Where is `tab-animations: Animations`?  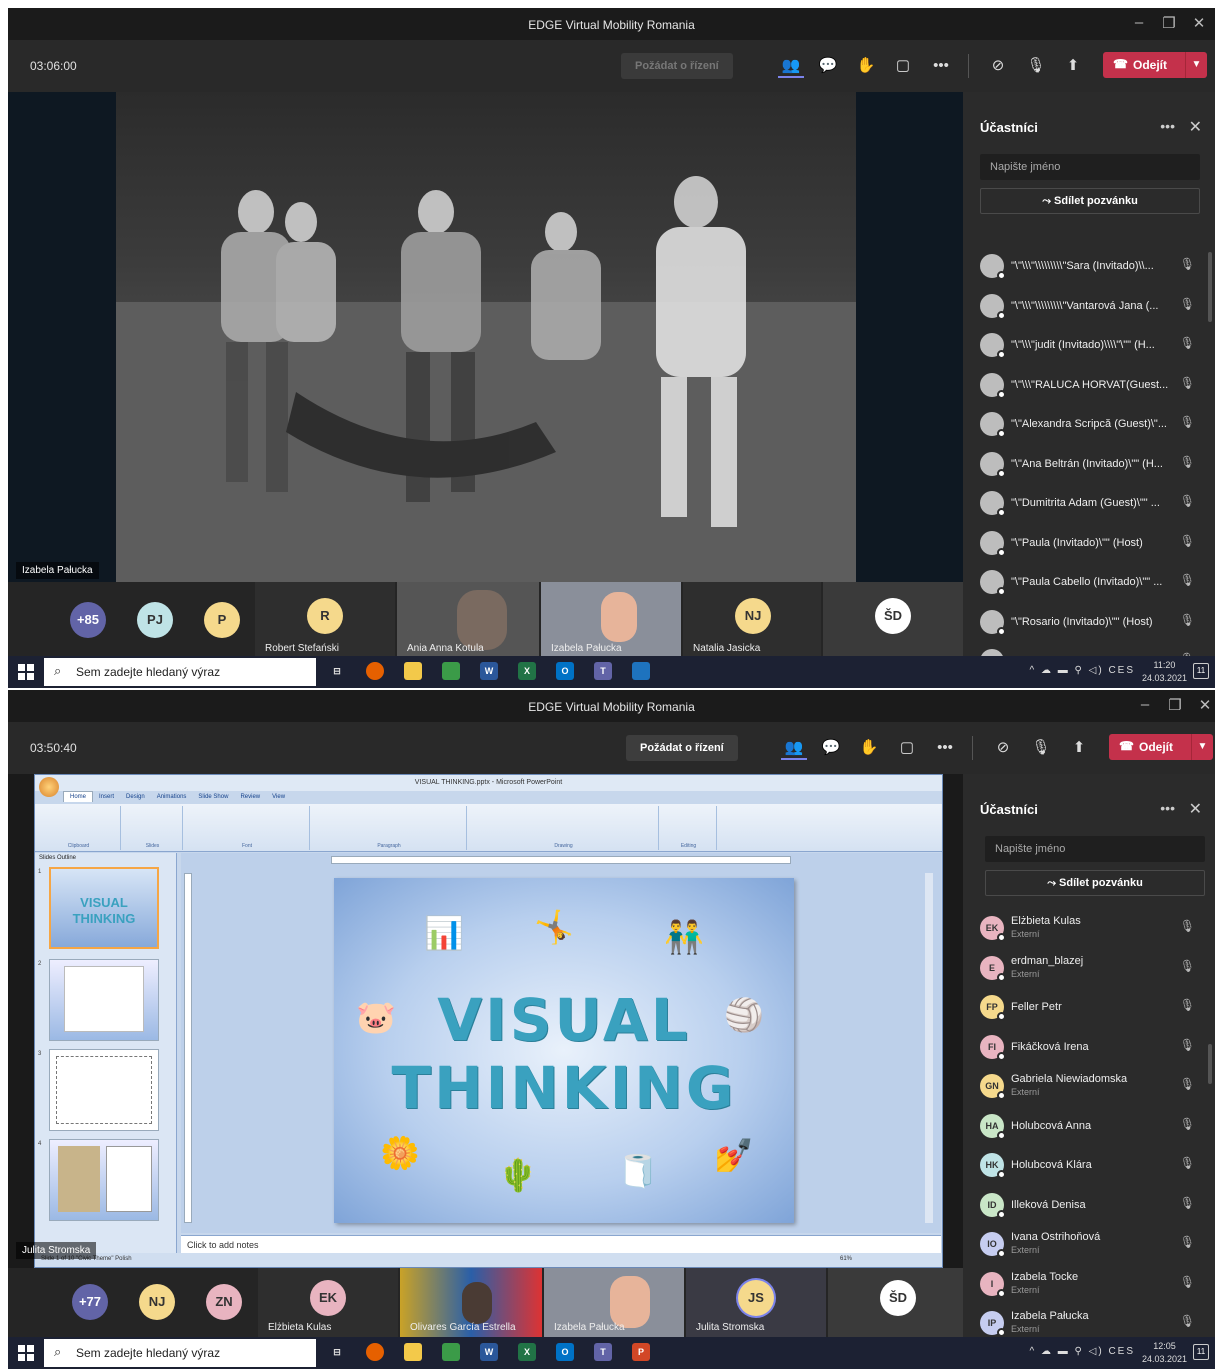
tab-animations: Animations is located at coordinates (172, 797).